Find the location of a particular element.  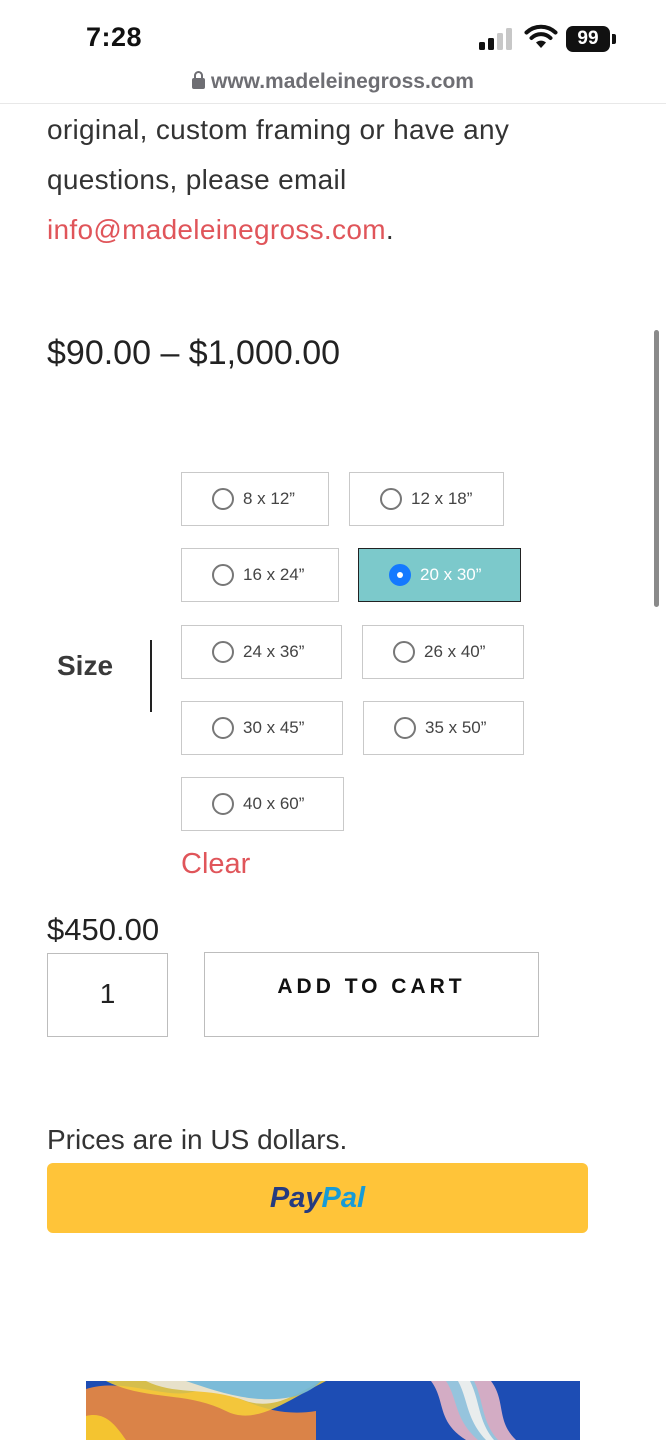

size-option-24x36: 24 x 36” is located at coordinates (261, 652).